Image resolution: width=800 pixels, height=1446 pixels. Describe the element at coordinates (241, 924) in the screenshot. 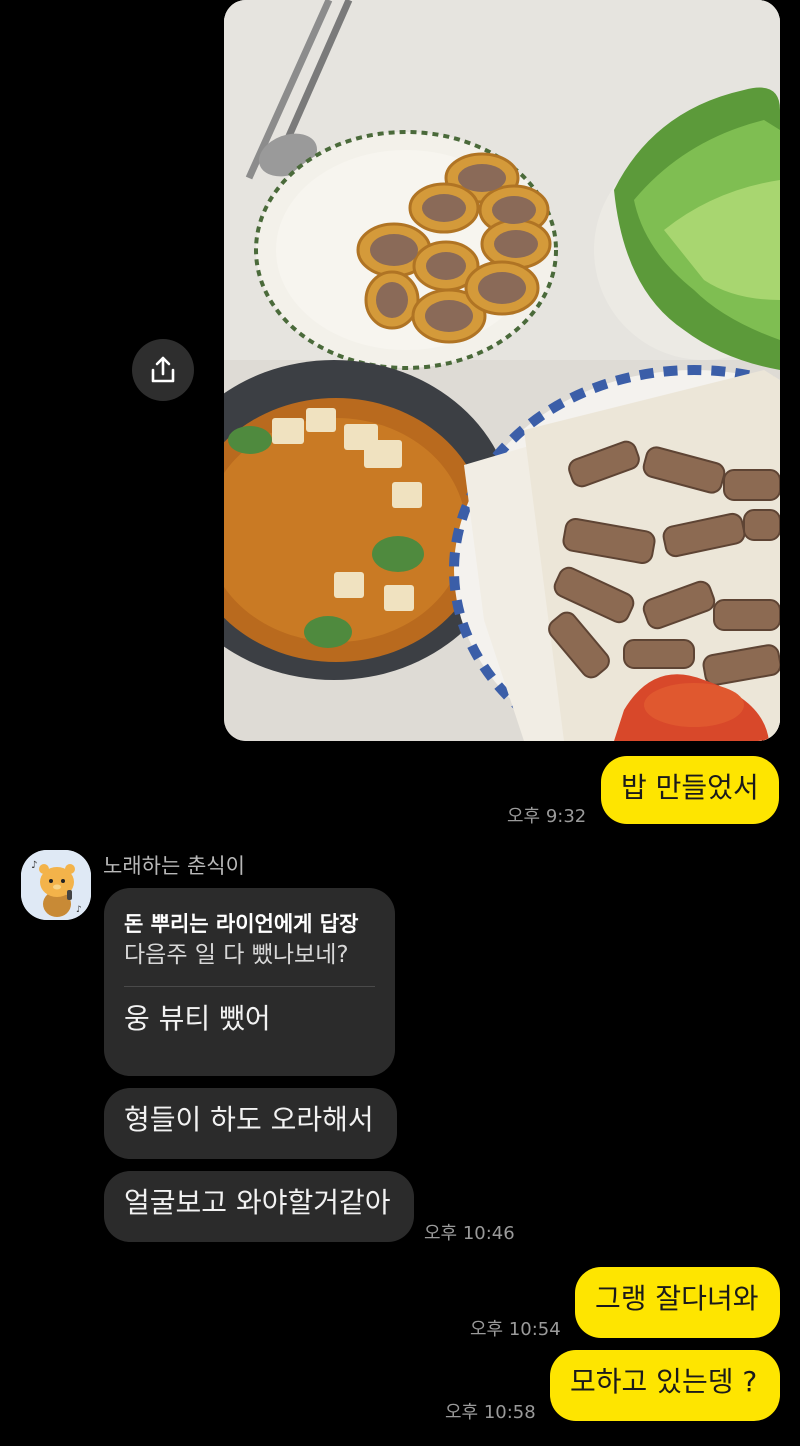

I see `reply-title: 돈 뿌리는 라이언에게 답장` at that location.